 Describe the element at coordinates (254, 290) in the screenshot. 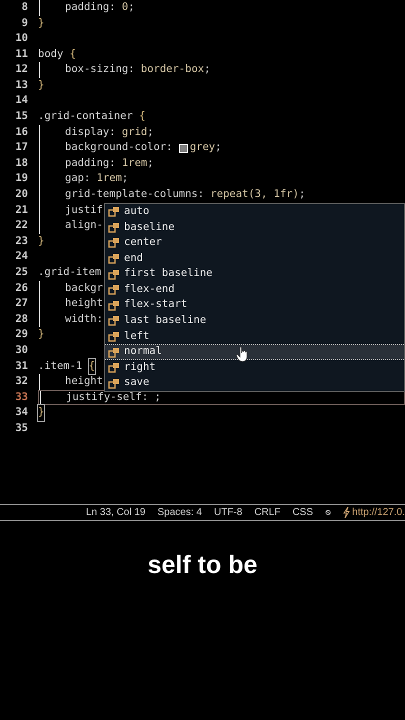

I see `suggestion-item: flex-end` at that location.